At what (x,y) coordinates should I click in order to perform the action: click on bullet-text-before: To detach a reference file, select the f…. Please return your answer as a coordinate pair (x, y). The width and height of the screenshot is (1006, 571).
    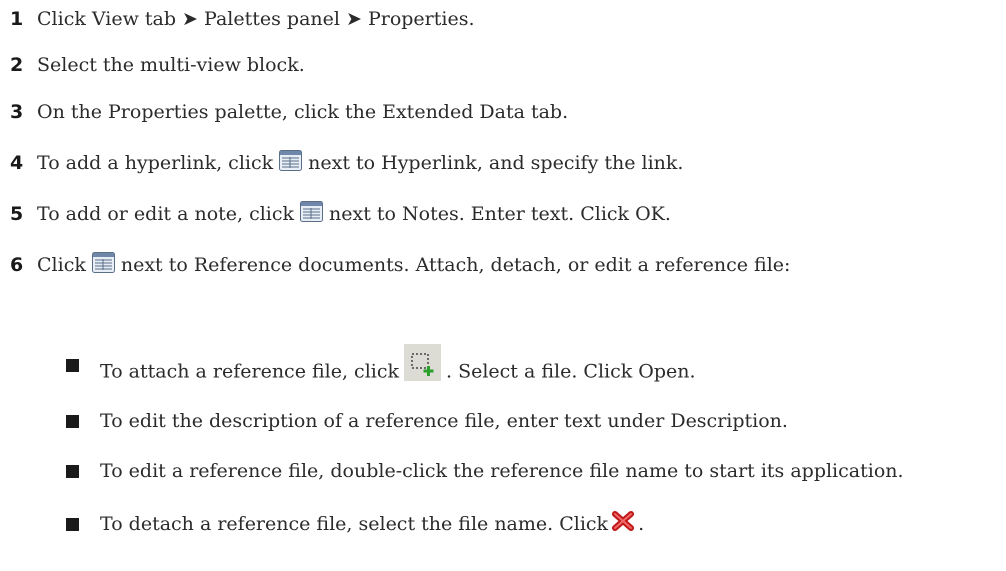
    Looking at the image, I should click on (354, 524).